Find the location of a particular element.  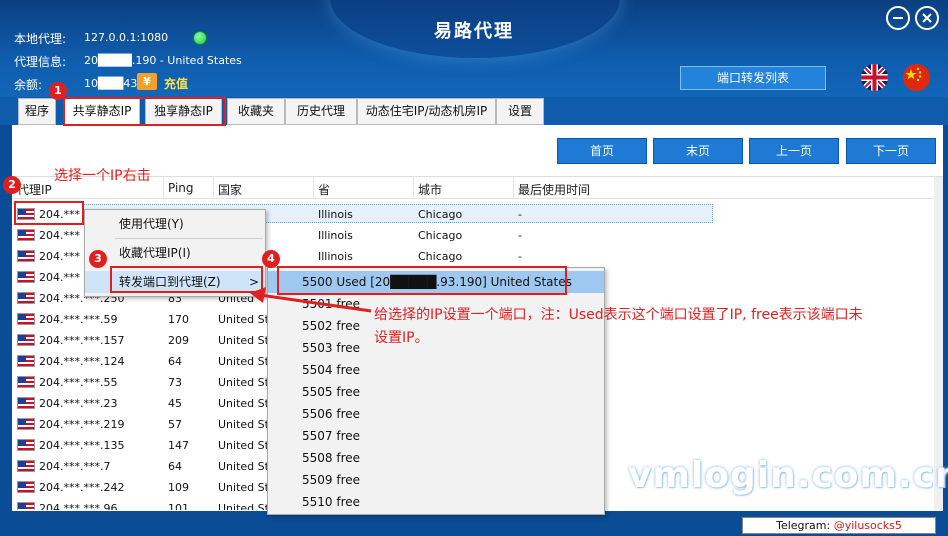

cell-ip: 204.***.***.96 is located at coordinates (78, 506).